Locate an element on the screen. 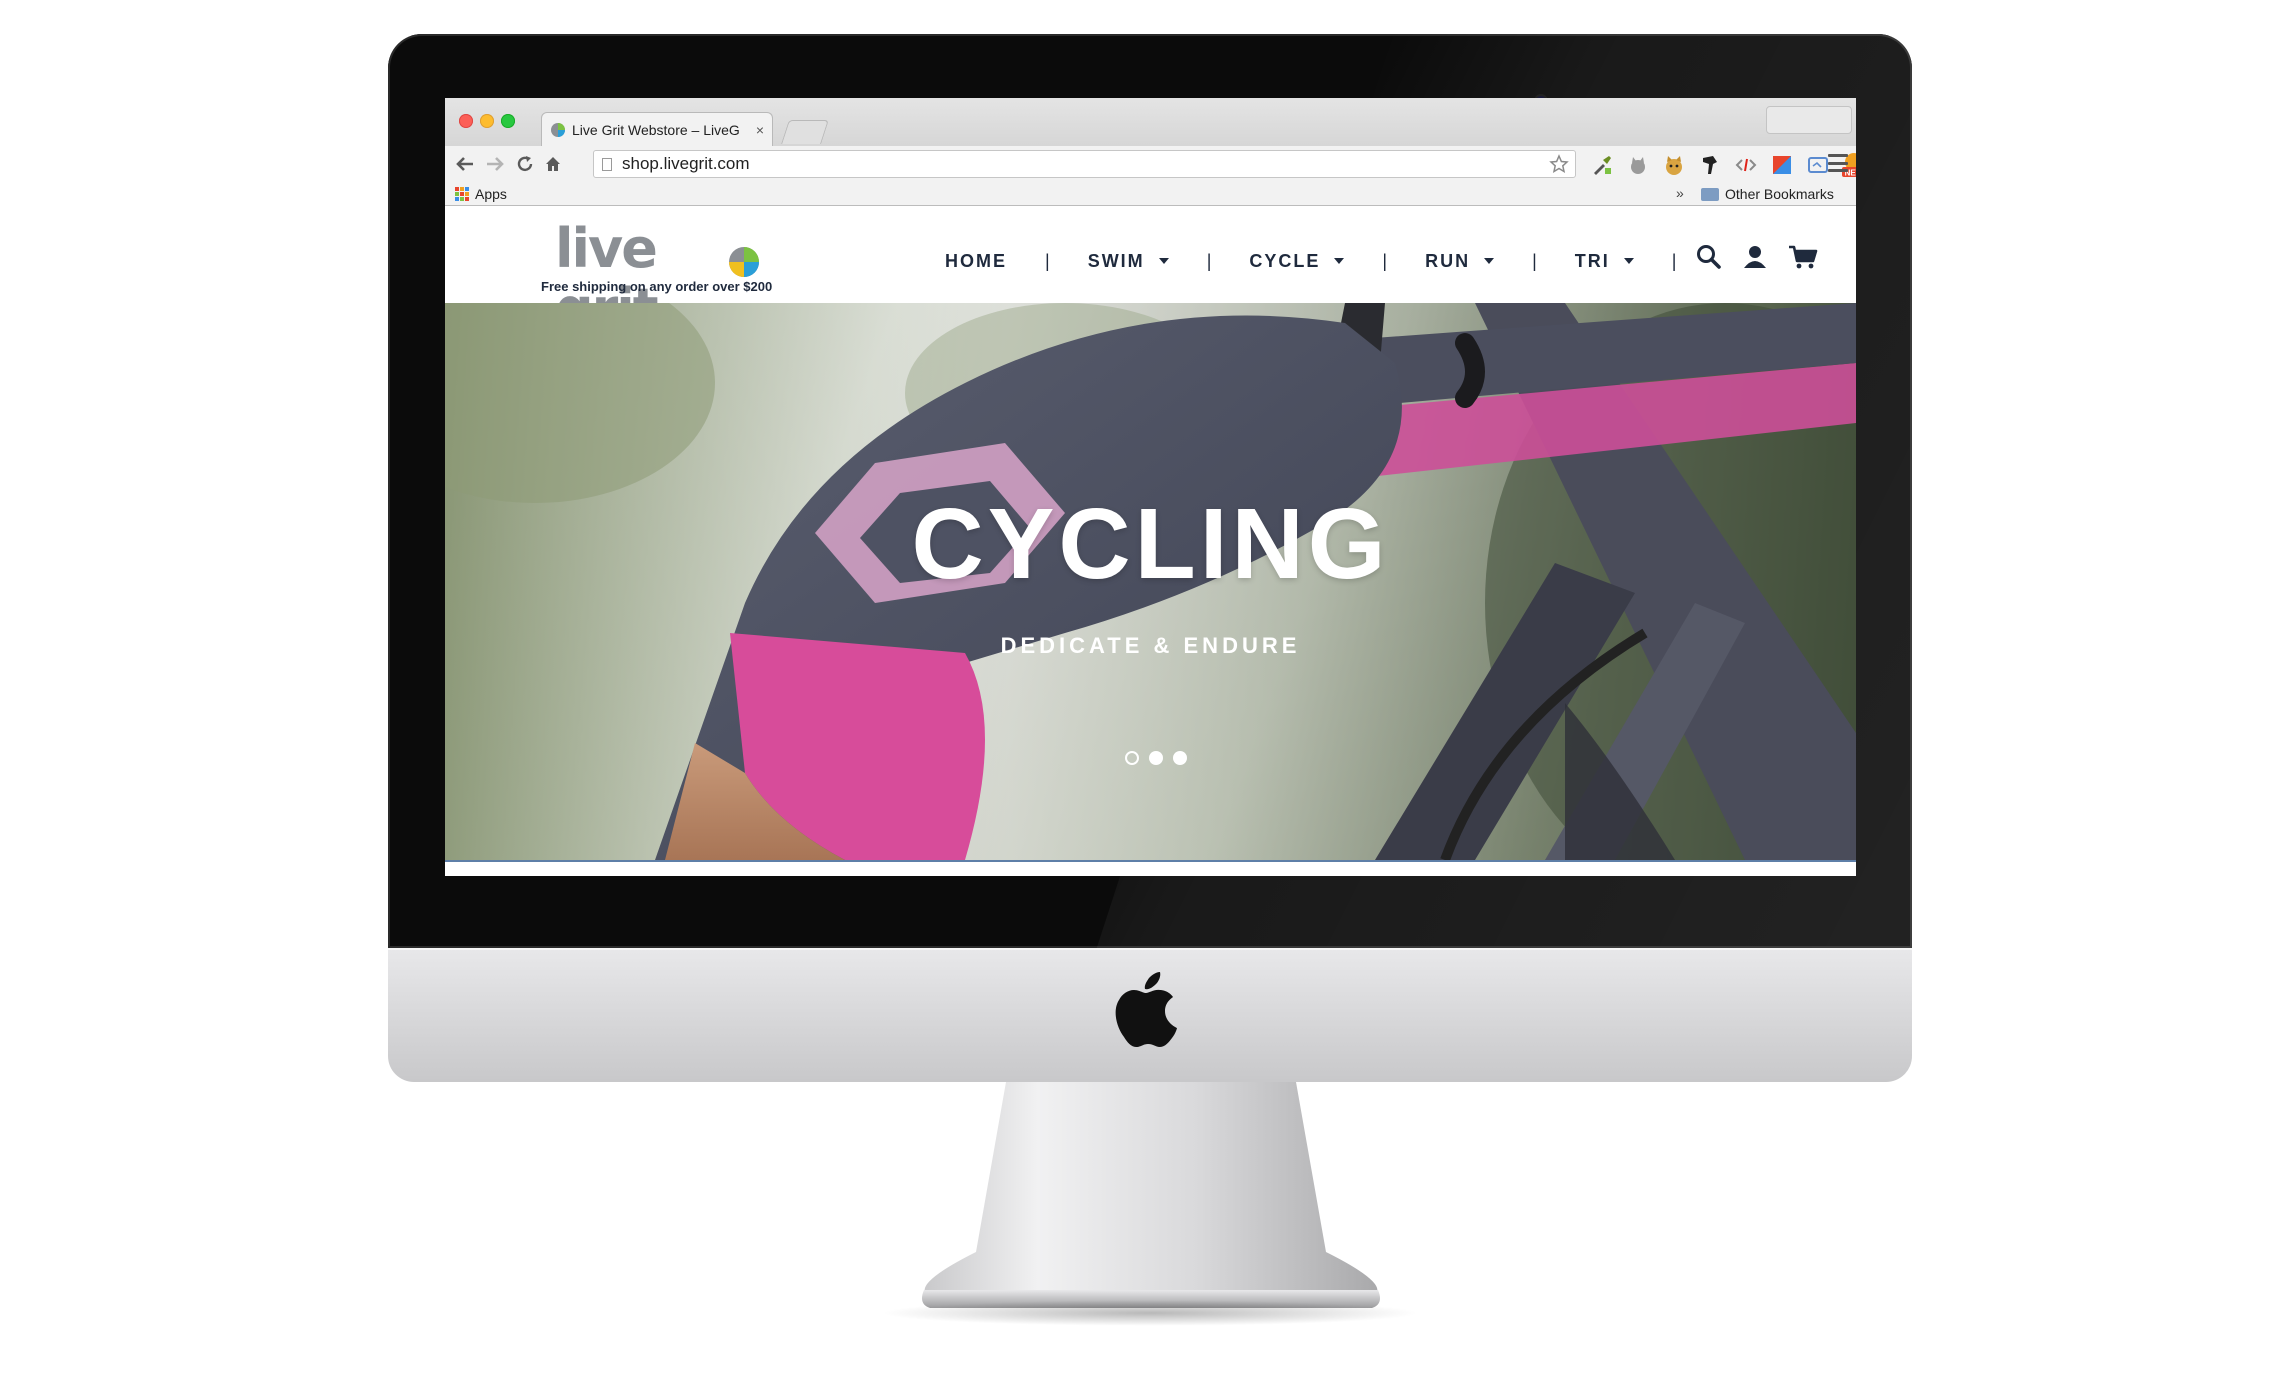 This screenshot has width=2296, height=1378. bookmarks-bar: Apps » Other Bookmarks is located at coordinates (1150, 194).